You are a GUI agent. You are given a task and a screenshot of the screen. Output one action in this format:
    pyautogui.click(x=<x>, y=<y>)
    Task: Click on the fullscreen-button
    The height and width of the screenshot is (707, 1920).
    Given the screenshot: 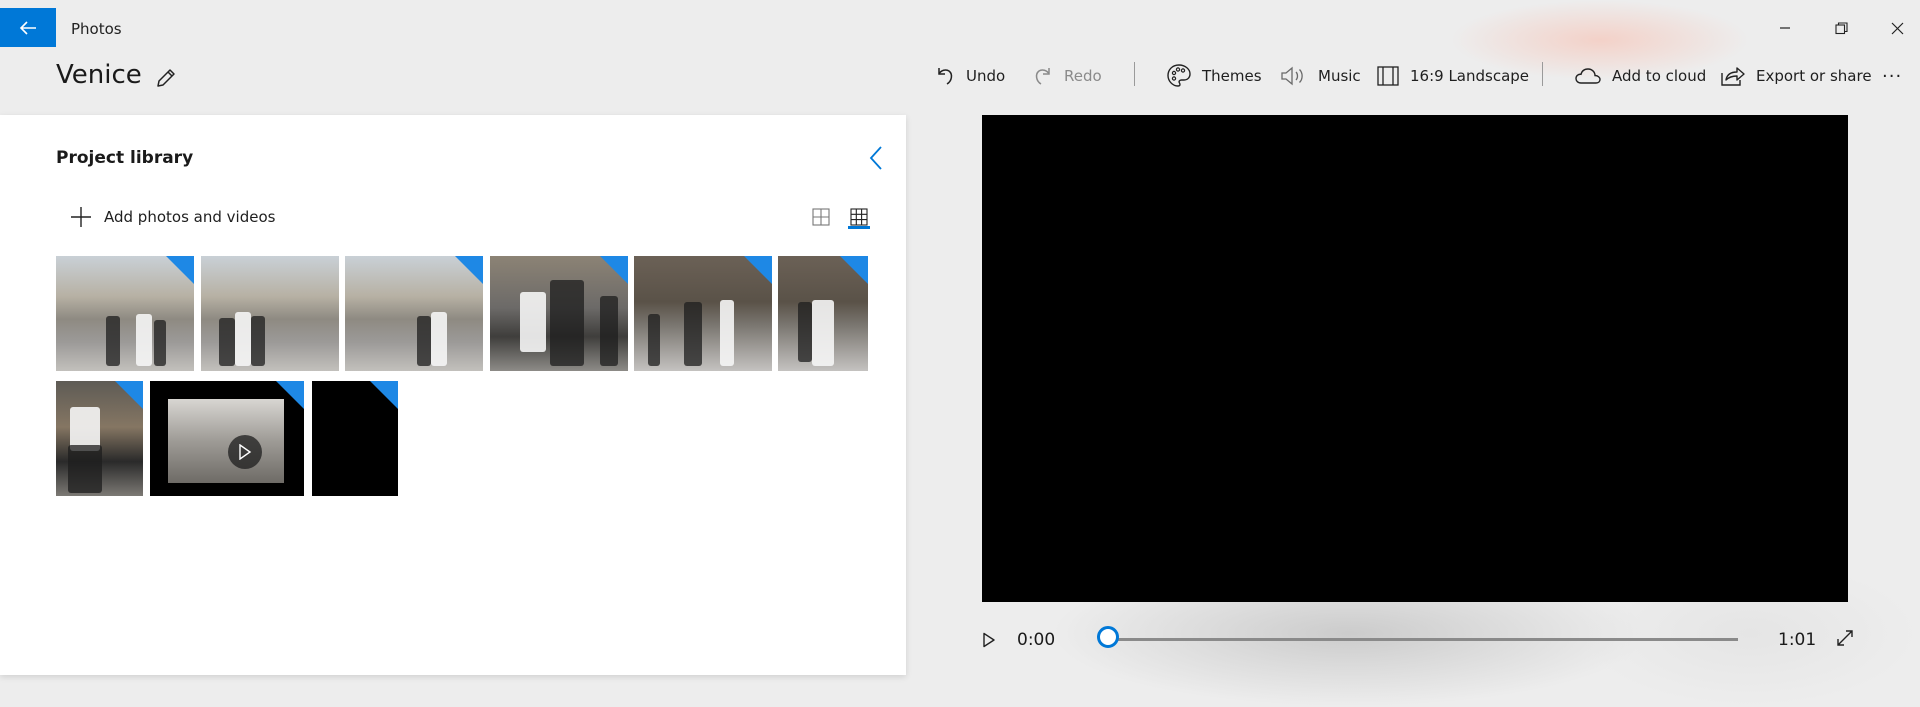 What is the action you would take?
    pyautogui.click(x=1845, y=638)
    